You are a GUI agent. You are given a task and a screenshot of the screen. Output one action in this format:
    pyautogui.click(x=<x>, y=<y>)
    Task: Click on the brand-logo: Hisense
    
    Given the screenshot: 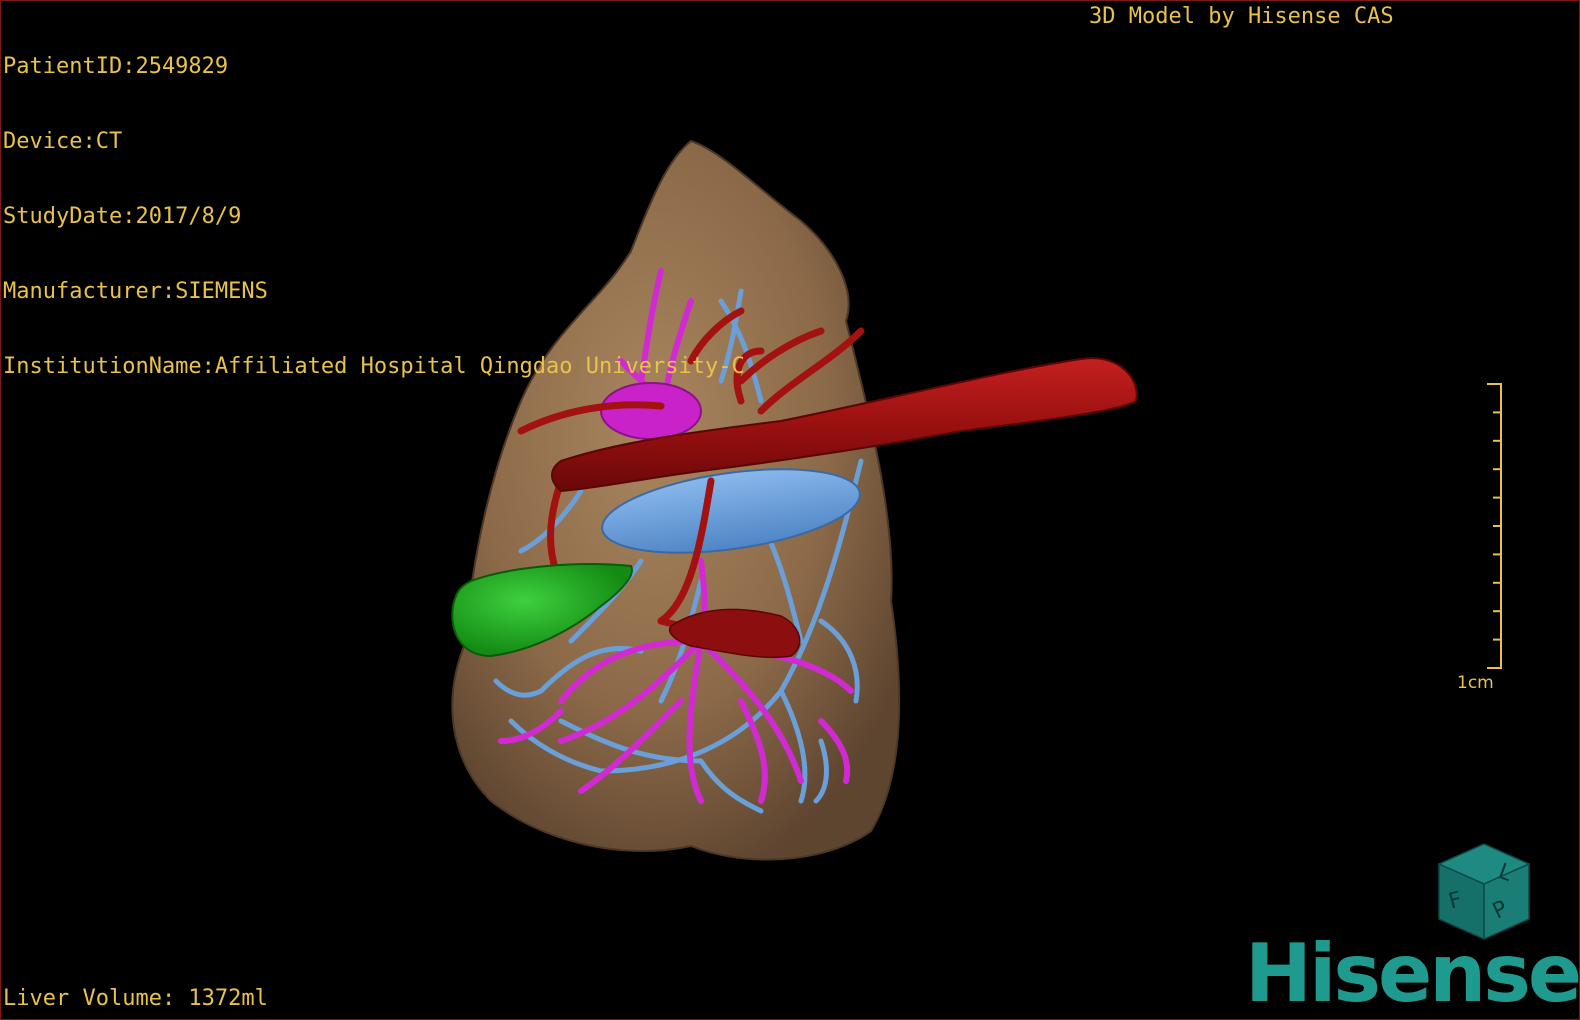 What is the action you would take?
    pyautogui.click(x=1412, y=973)
    